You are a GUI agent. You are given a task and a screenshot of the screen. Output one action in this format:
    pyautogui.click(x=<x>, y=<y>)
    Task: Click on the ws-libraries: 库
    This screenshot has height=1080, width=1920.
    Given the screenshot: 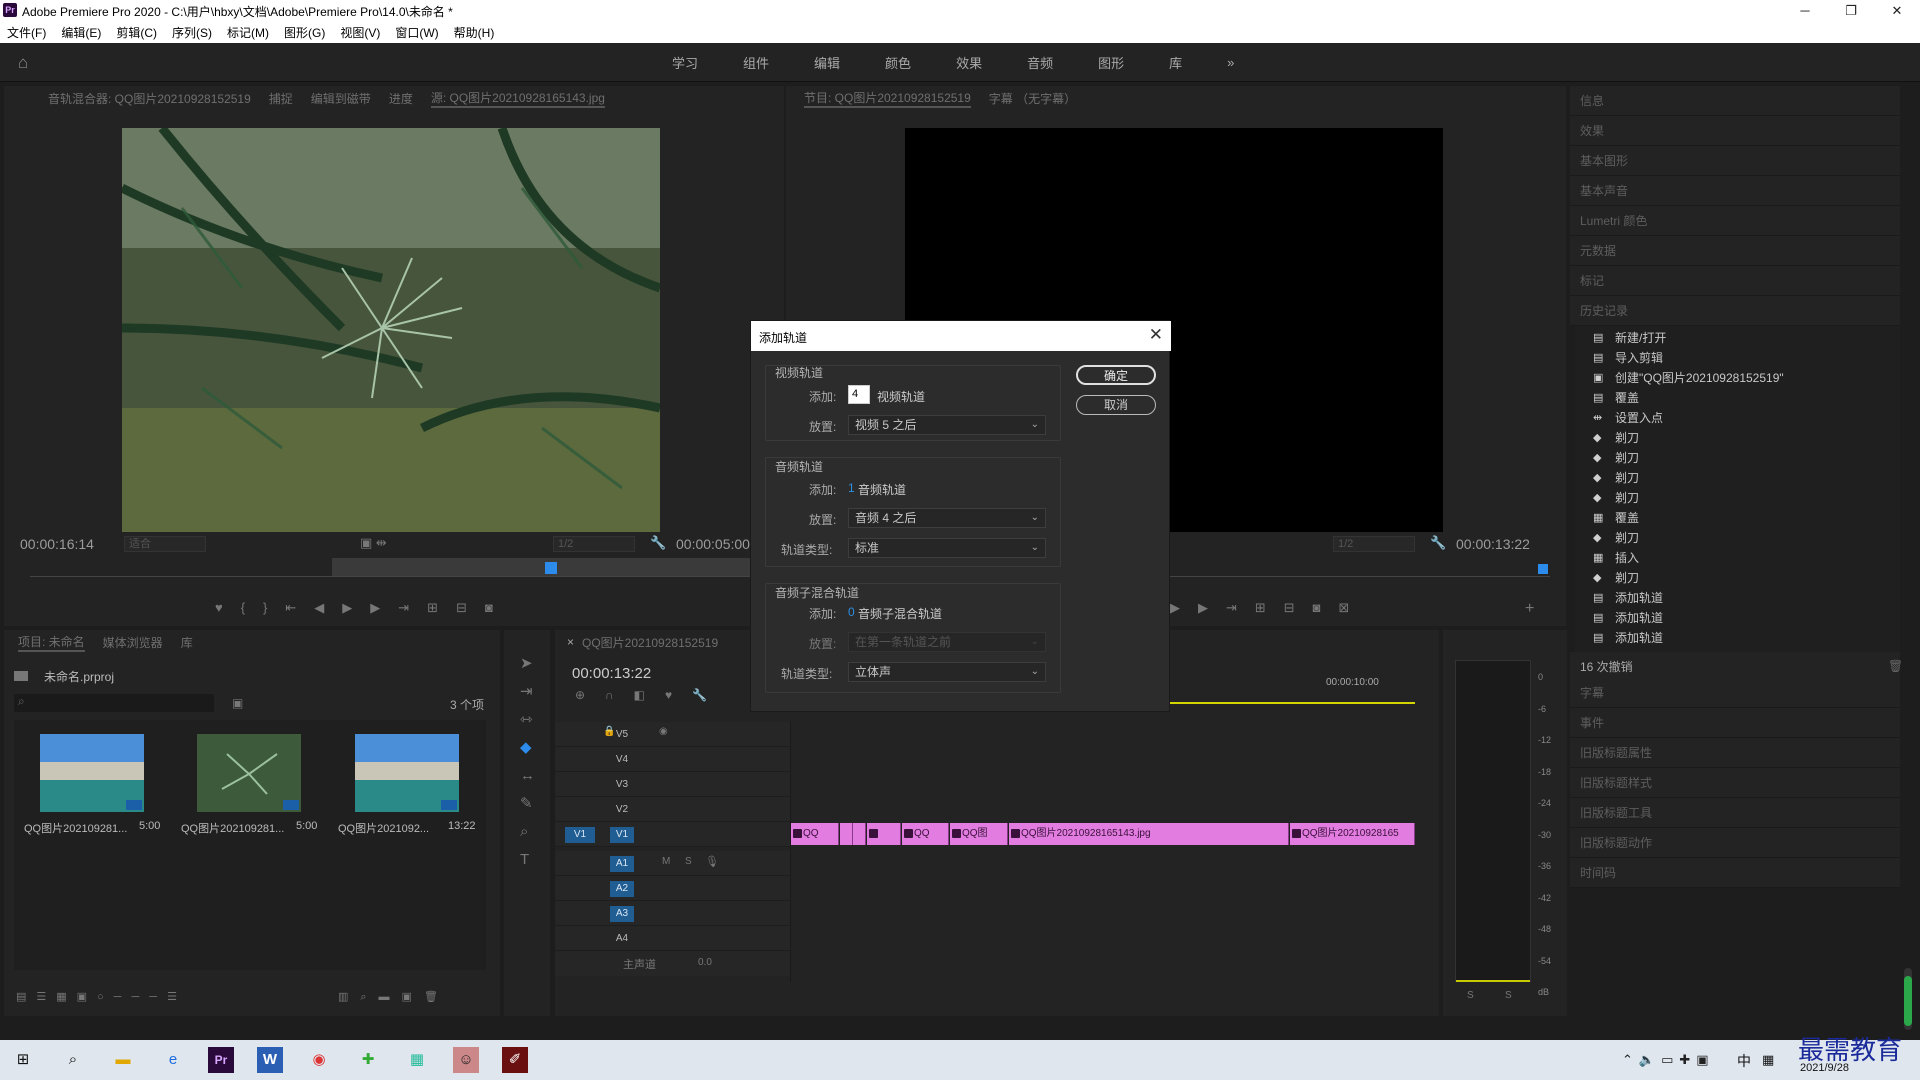 What is the action you would take?
    pyautogui.click(x=1175, y=62)
    